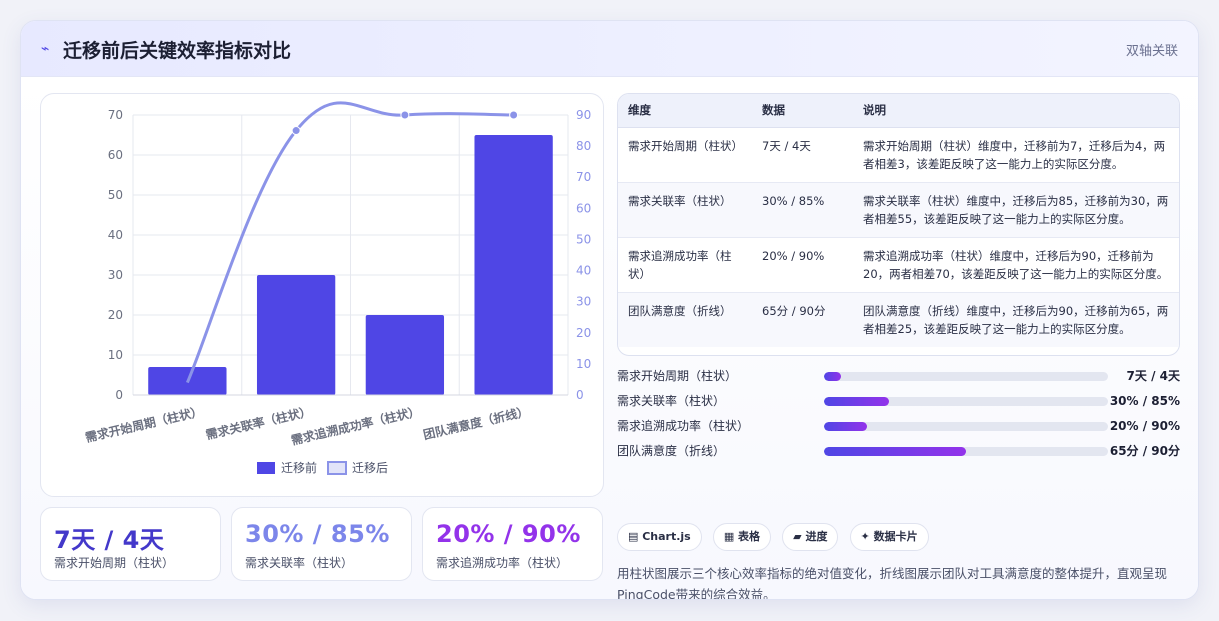 The image size is (1219, 621). What do you see at coordinates (115, 235) in the screenshot?
I see `y-tick-left: 40` at bounding box center [115, 235].